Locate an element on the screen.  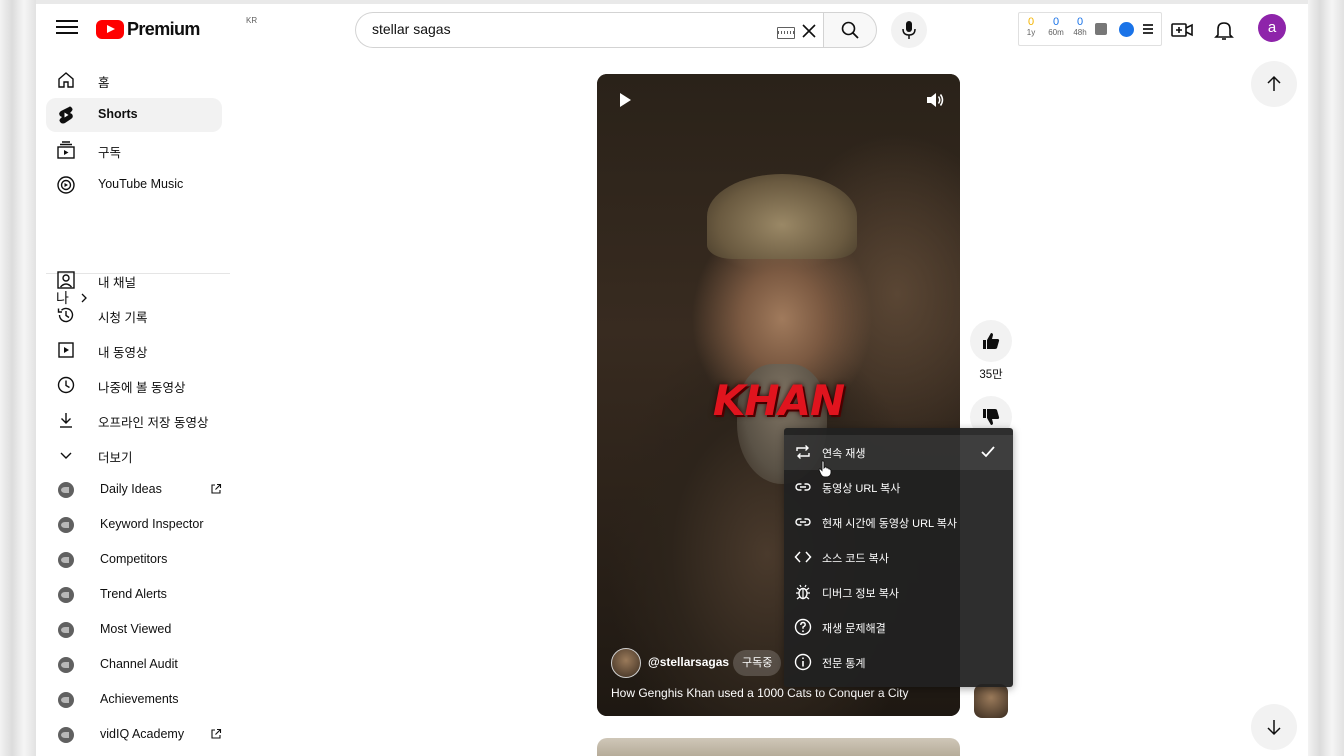
notifications-bell-icon is located at coordinates (1224, 30).